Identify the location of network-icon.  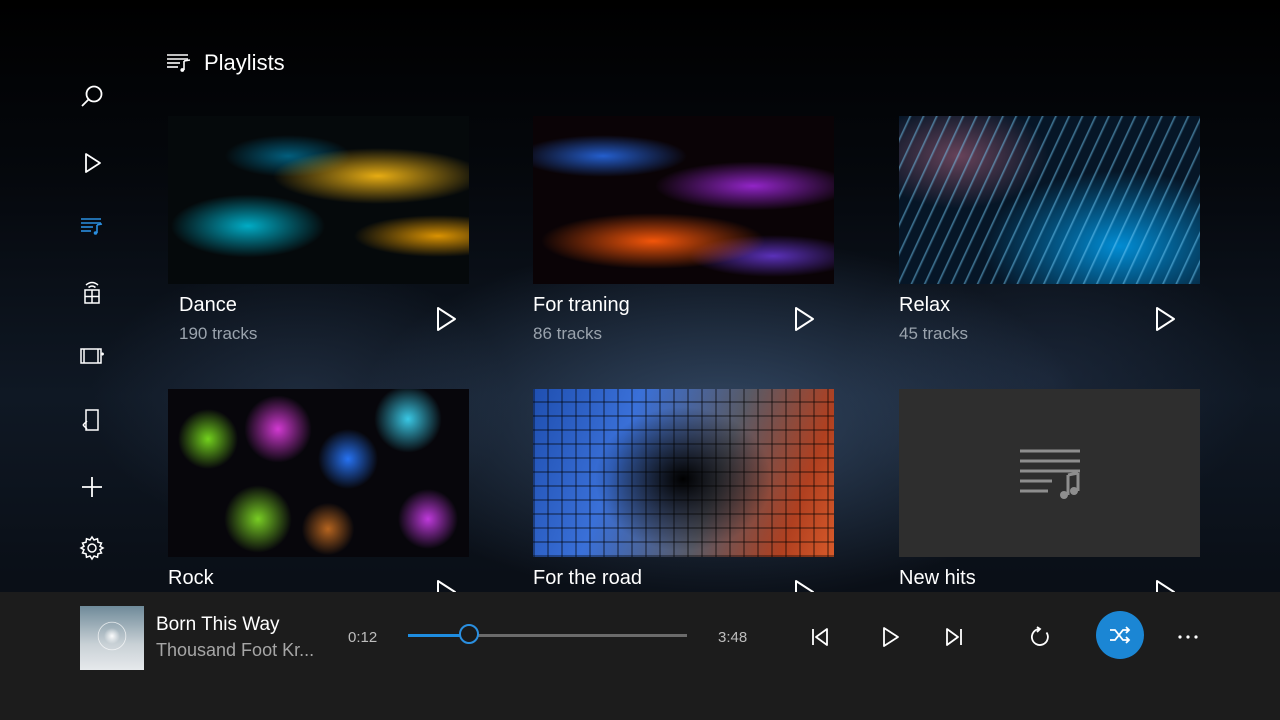
(92, 292).